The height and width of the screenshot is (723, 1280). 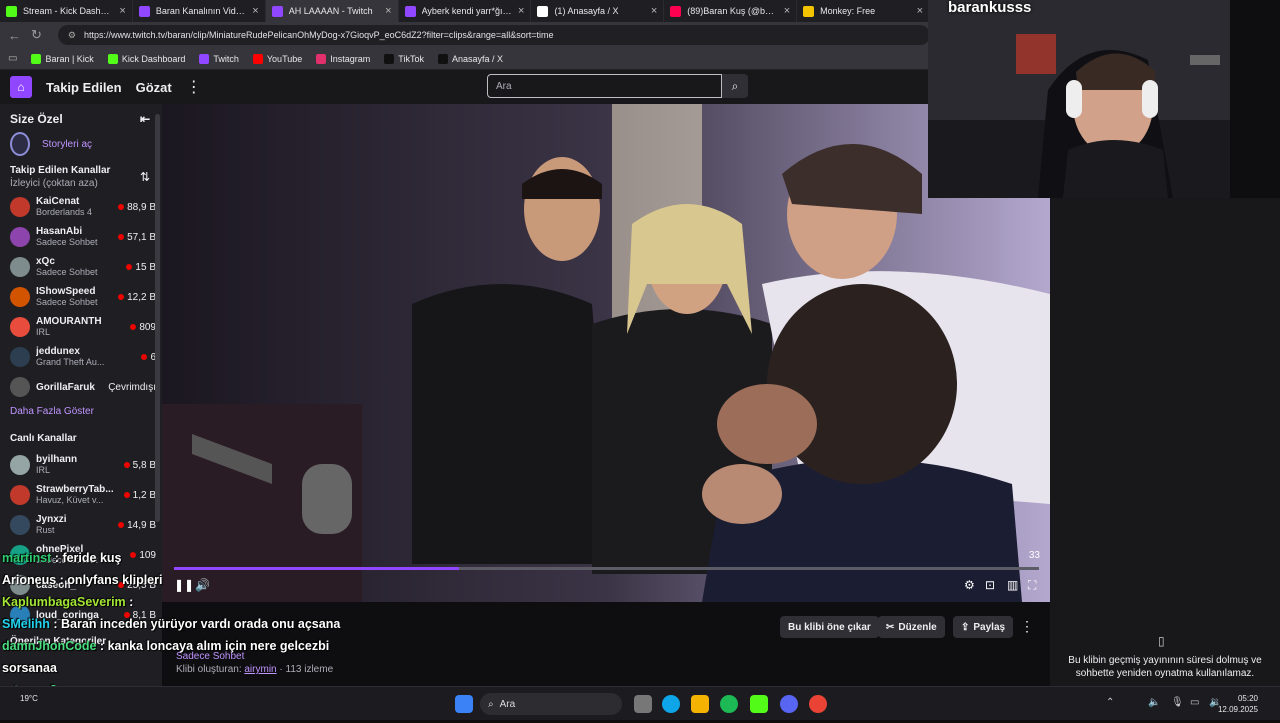 What do you see at coordinates (818, 704) in the screenshot?
I see `chrome-icon` at bounding box center [818, 704].